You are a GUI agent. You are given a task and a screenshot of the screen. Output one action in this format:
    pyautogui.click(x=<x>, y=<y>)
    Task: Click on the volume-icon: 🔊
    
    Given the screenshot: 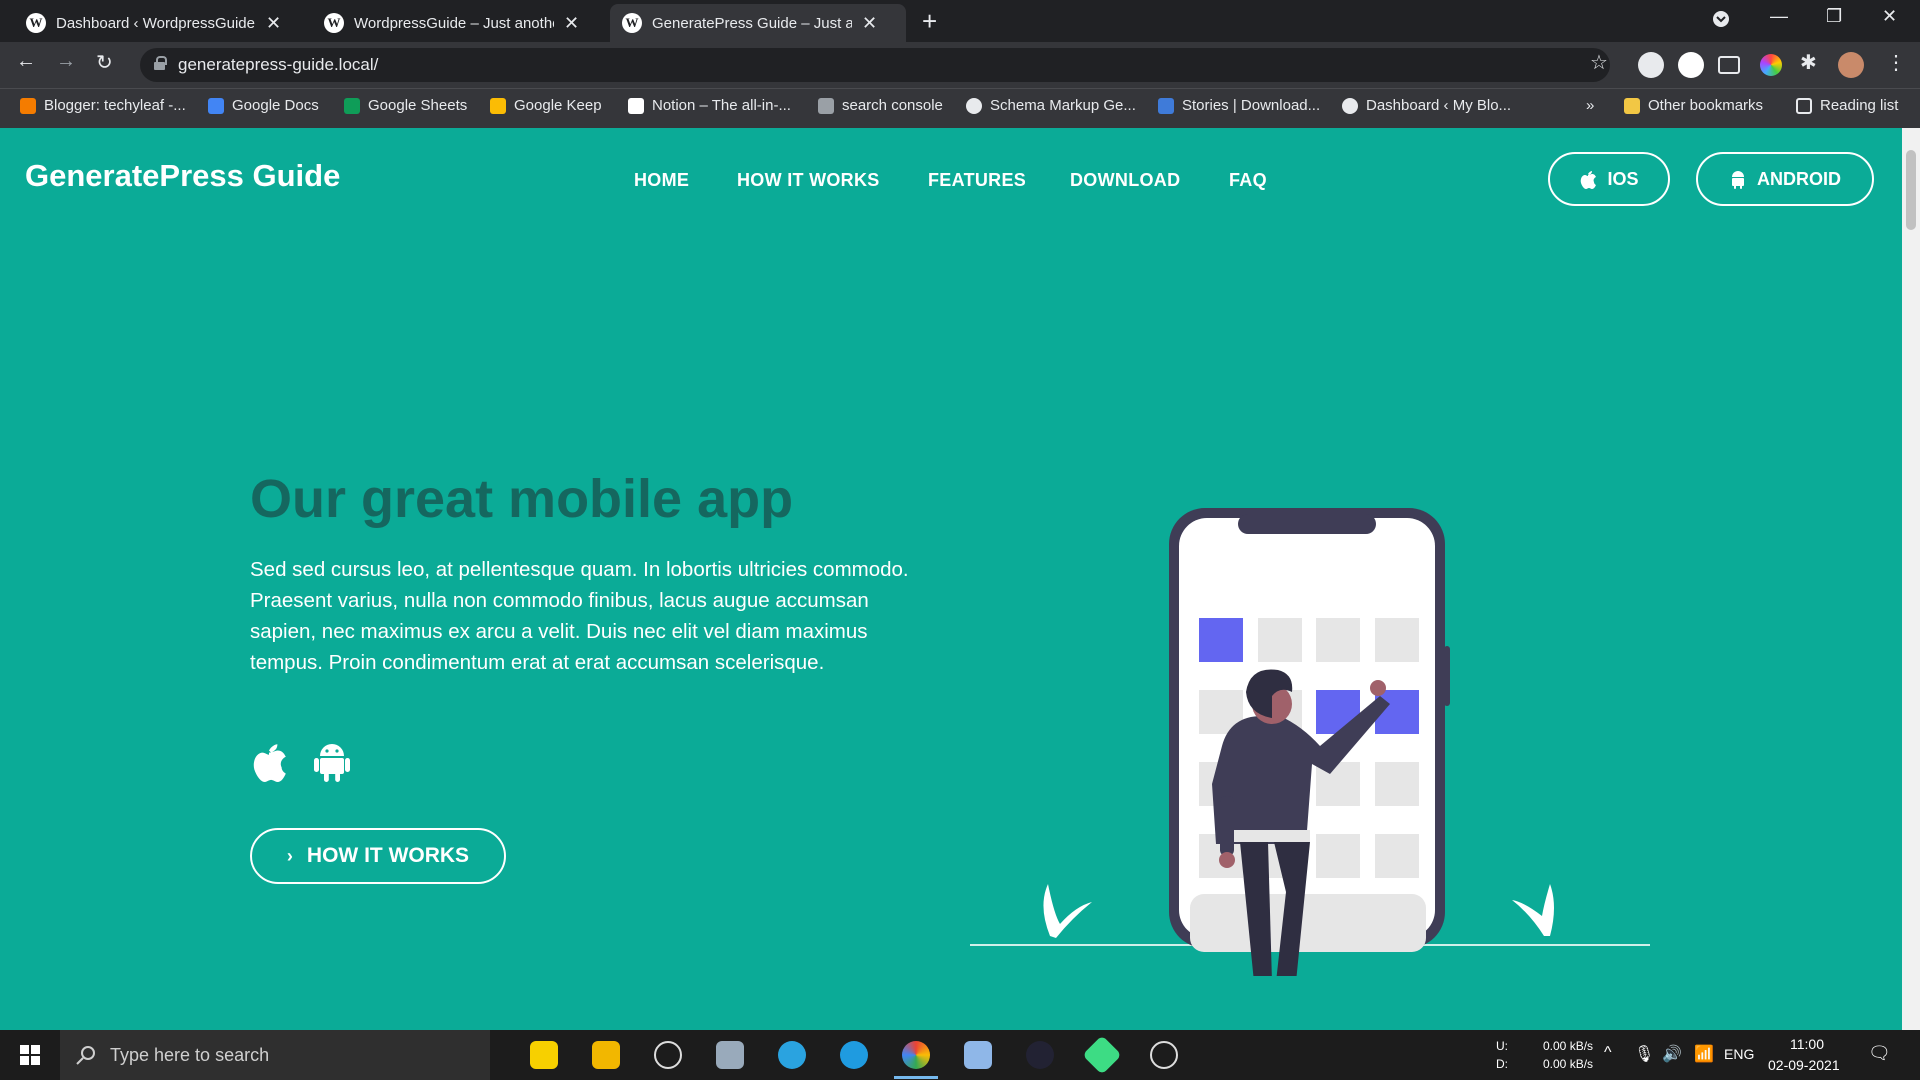 What is the action you would take?
    pyautogui.click(x=1672, y=1054)
    